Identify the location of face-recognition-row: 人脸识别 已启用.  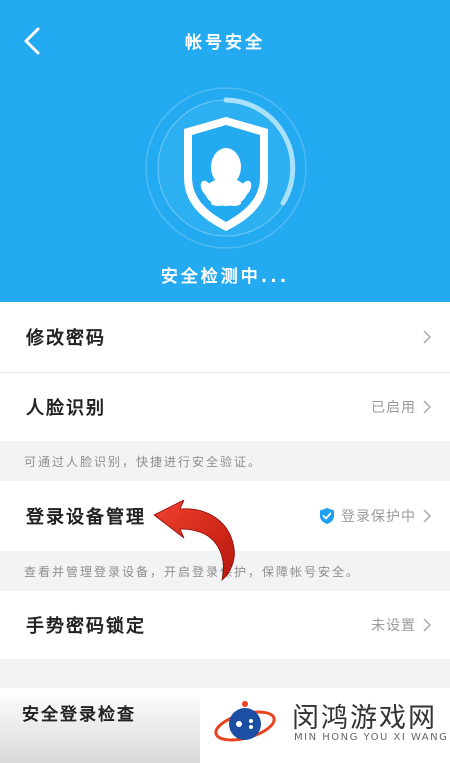
(225, 407).